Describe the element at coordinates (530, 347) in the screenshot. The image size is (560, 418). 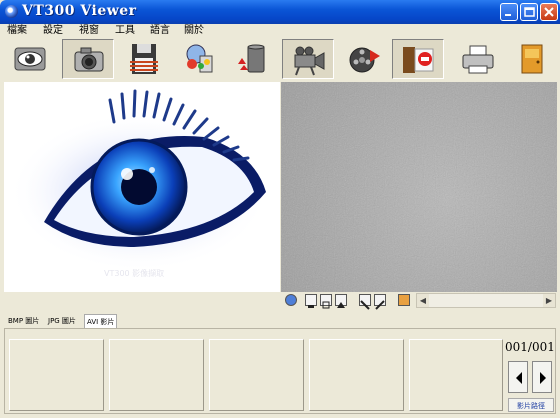
I see `page-counter: 001/001` at that location.